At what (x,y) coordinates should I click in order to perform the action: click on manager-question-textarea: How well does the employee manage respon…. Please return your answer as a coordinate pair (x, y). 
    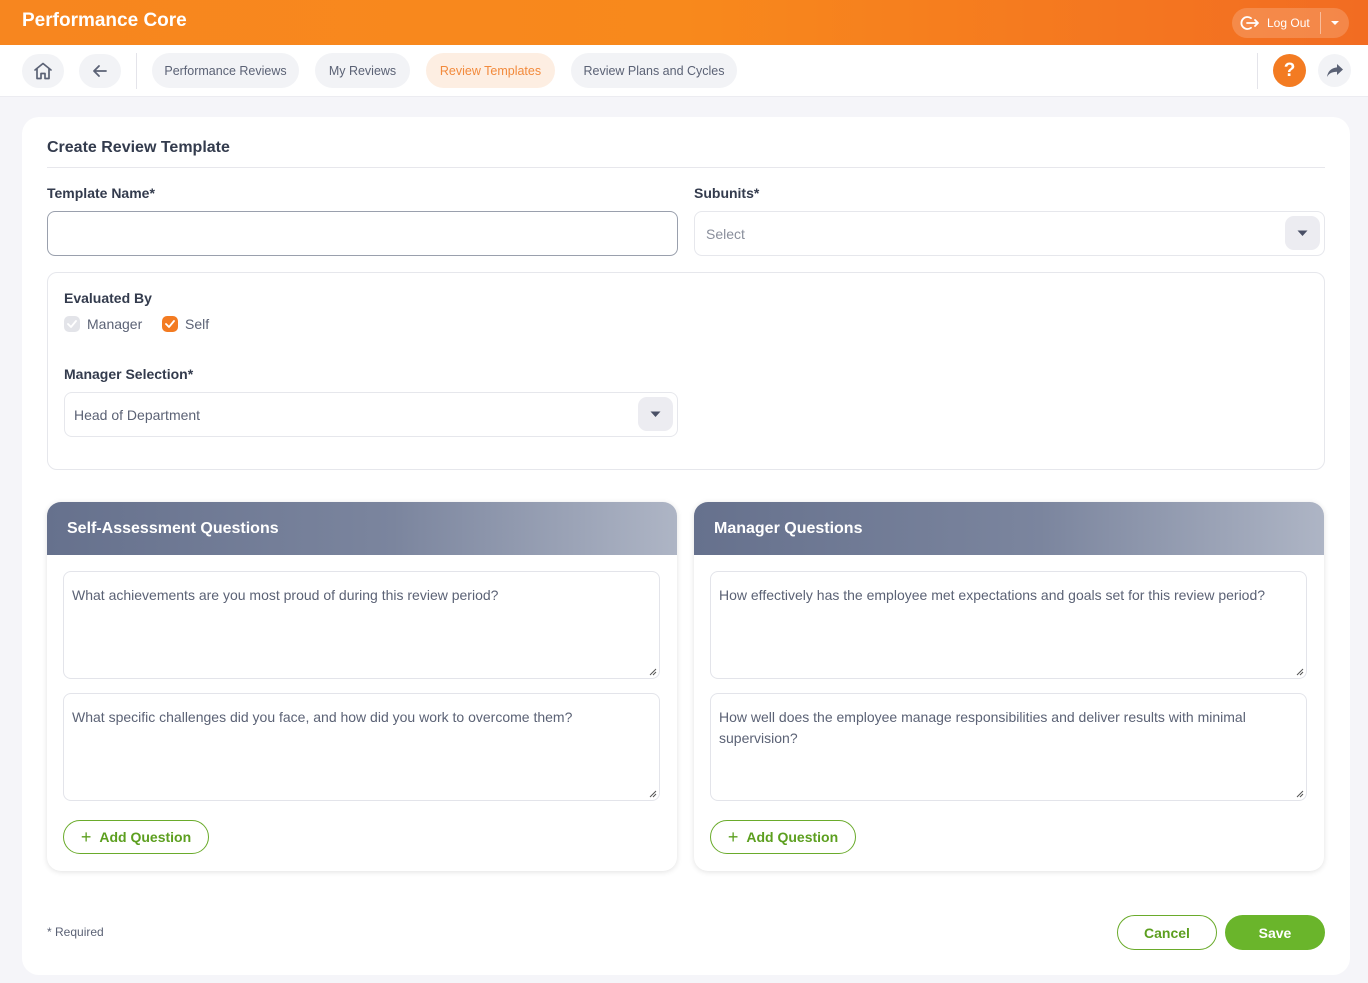
    Looking at the image, I should click on (1008, 747).